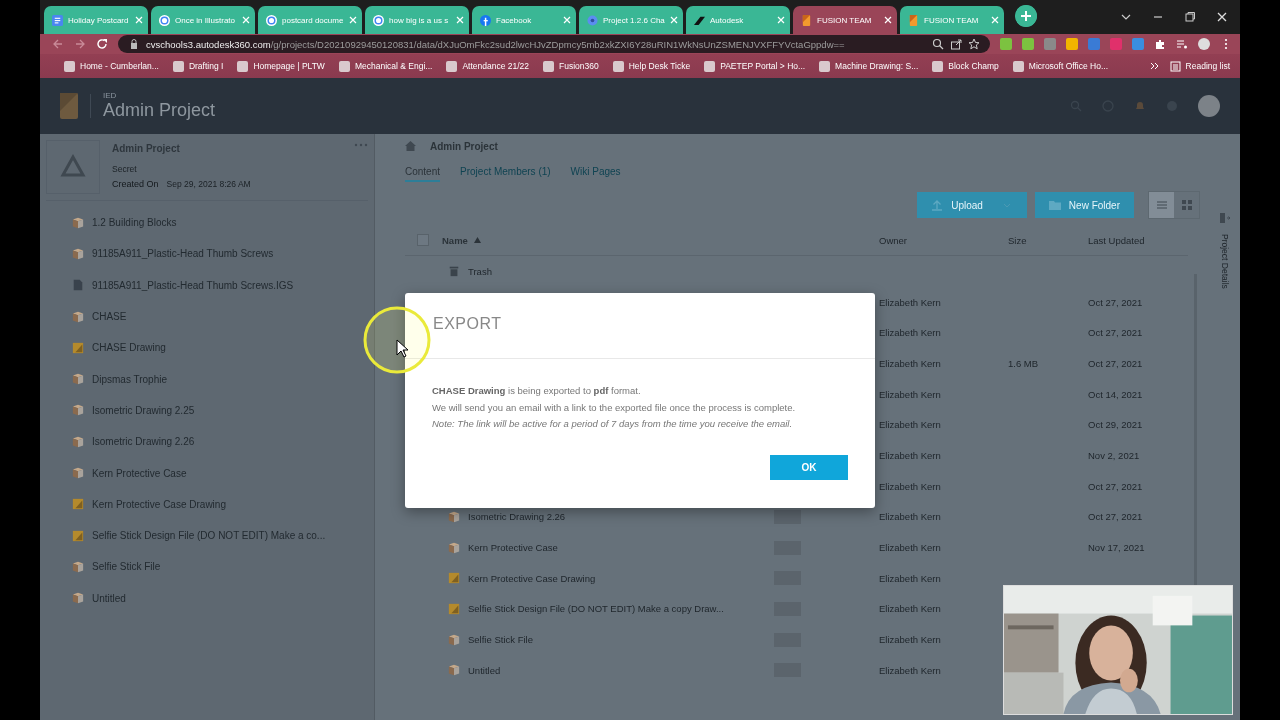  What do you see at coordinates (1140, 106) in the screenshot?
I see `bell-icon` at bounding box center [1140, 106].